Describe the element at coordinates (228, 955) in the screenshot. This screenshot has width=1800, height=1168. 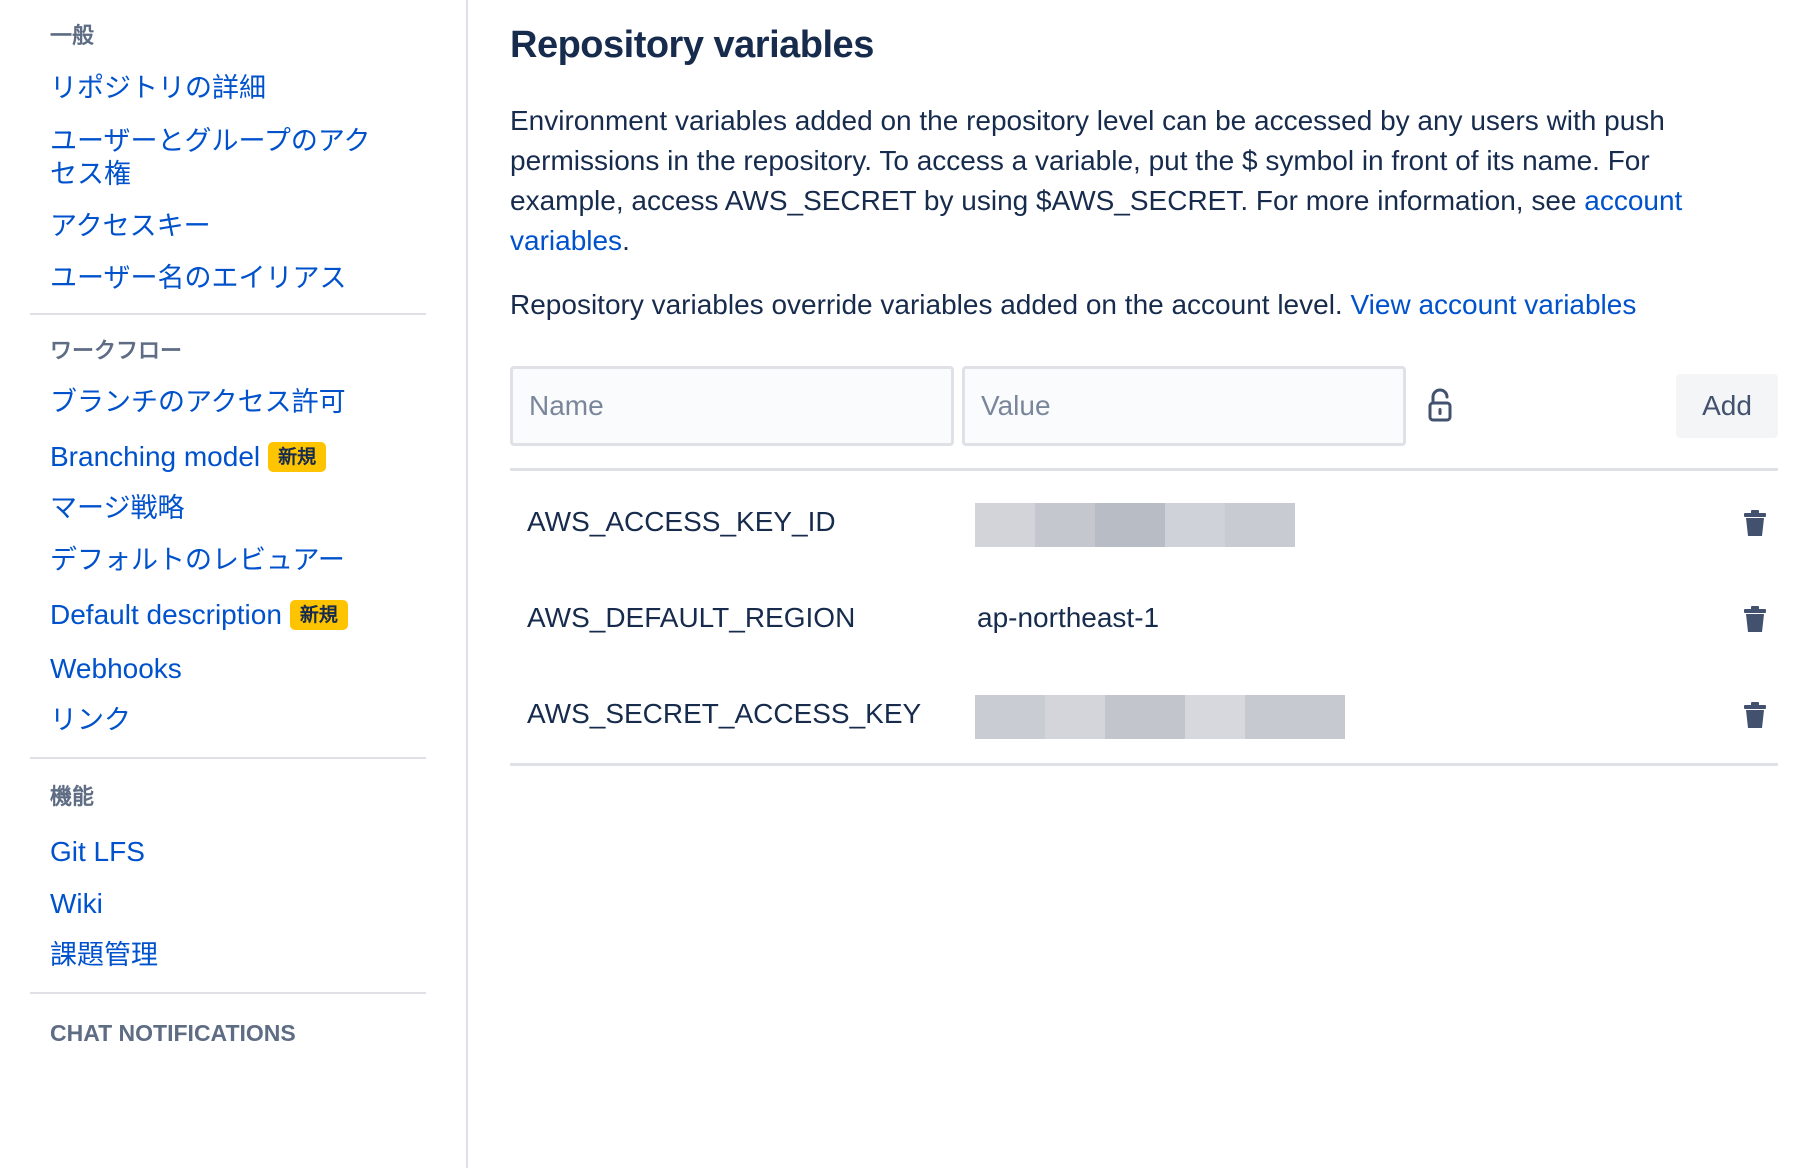
I see `sidebar-item-issue-tracker: 課題管理` at that location.